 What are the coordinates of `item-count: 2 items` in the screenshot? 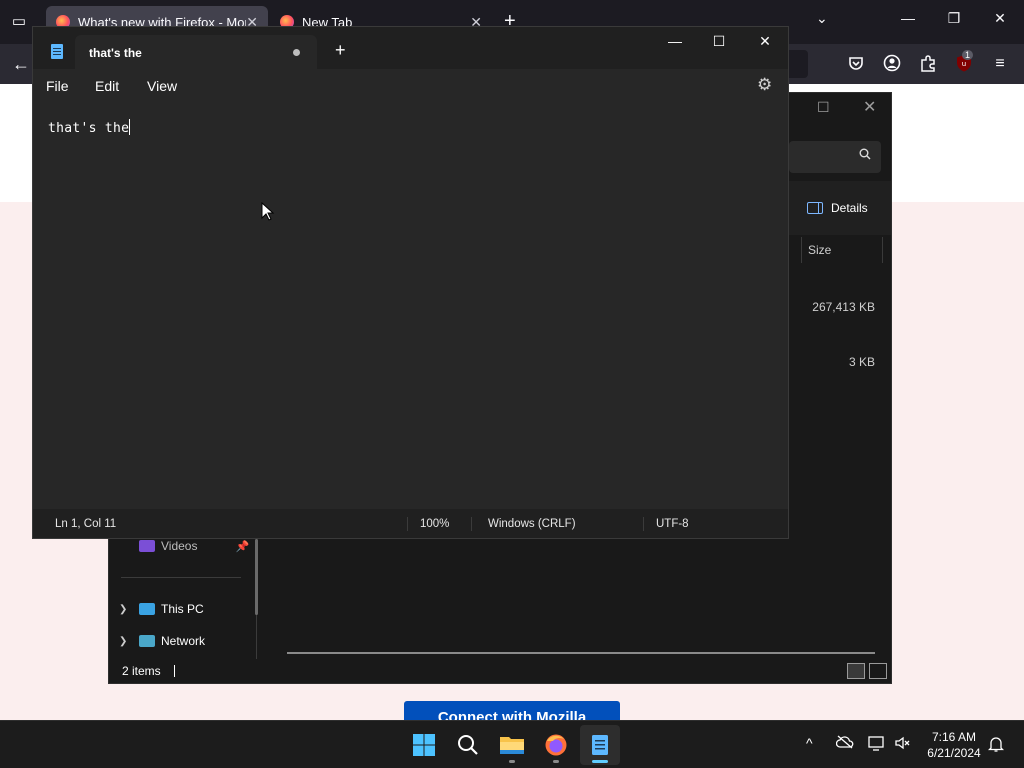 It's located at (141, 671).